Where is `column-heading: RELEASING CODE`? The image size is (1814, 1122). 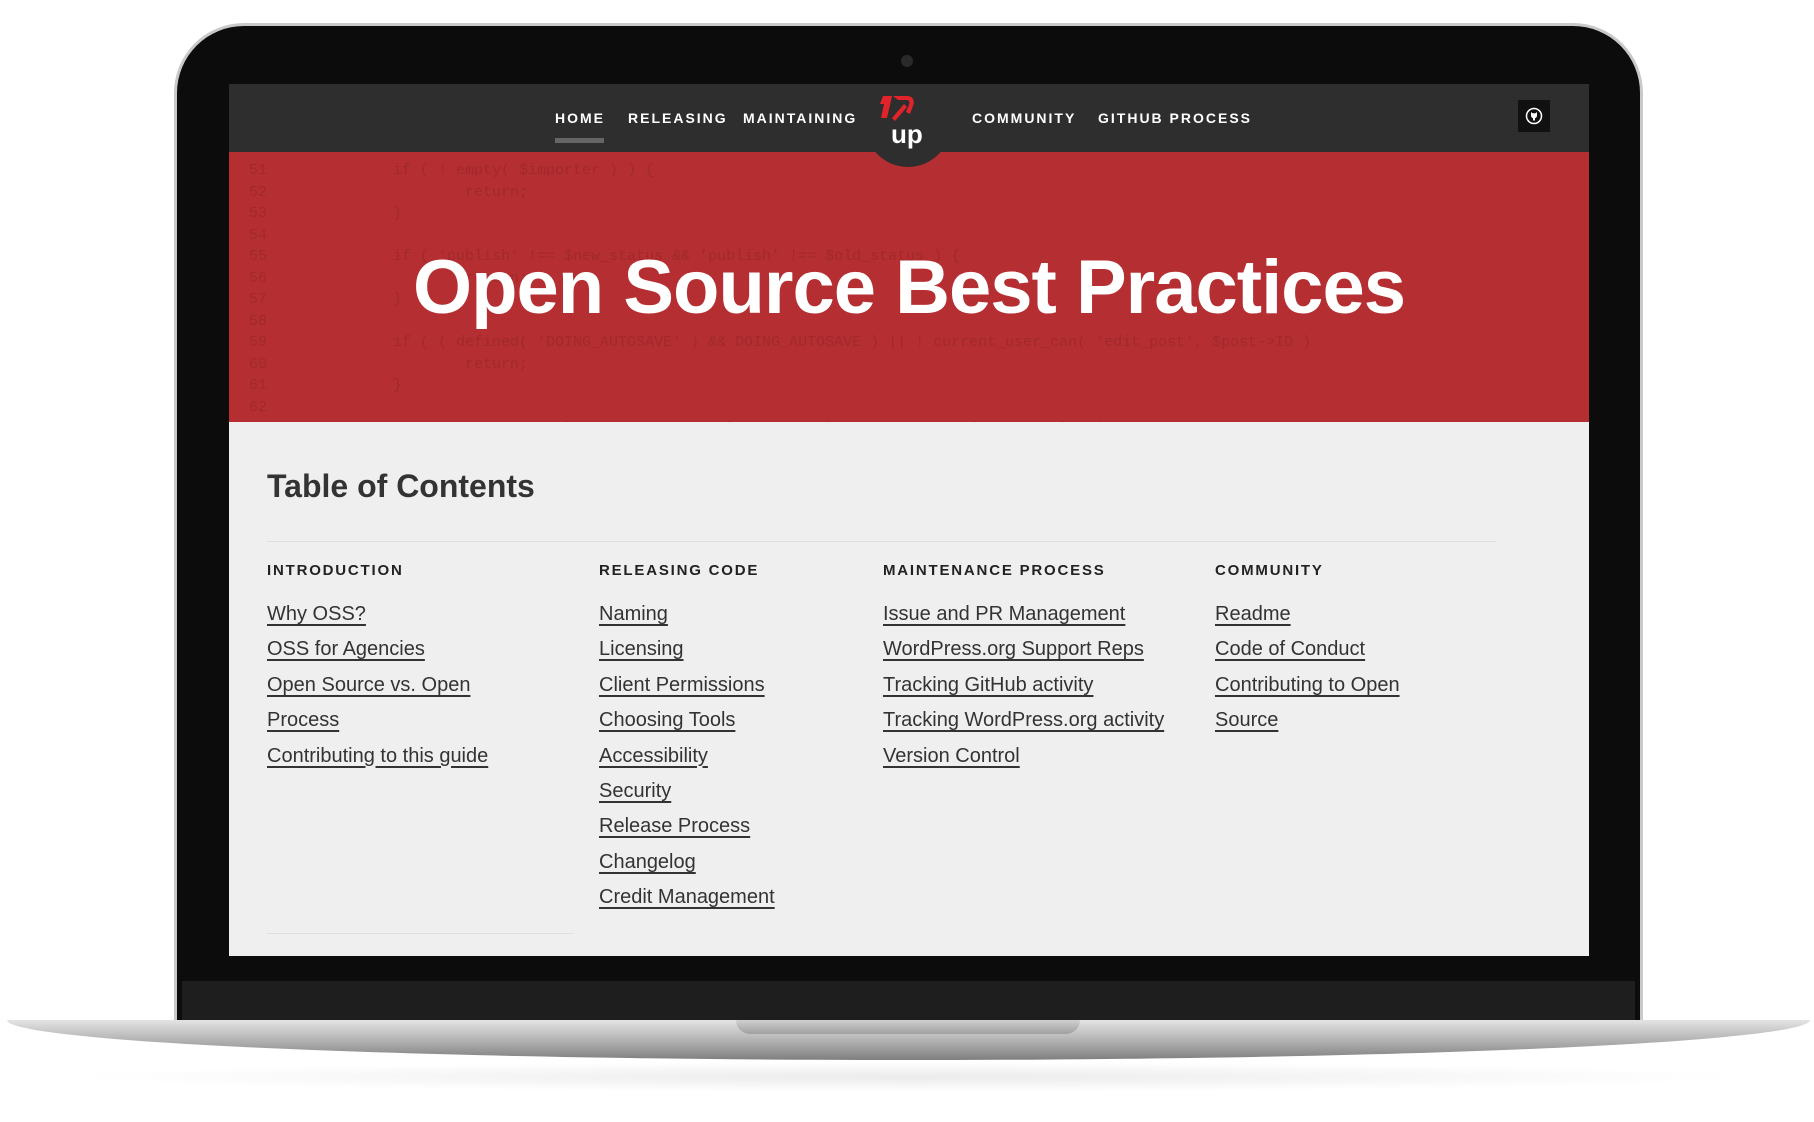
column-heading: RELEASING CODE is located at coordinates (679, 570).